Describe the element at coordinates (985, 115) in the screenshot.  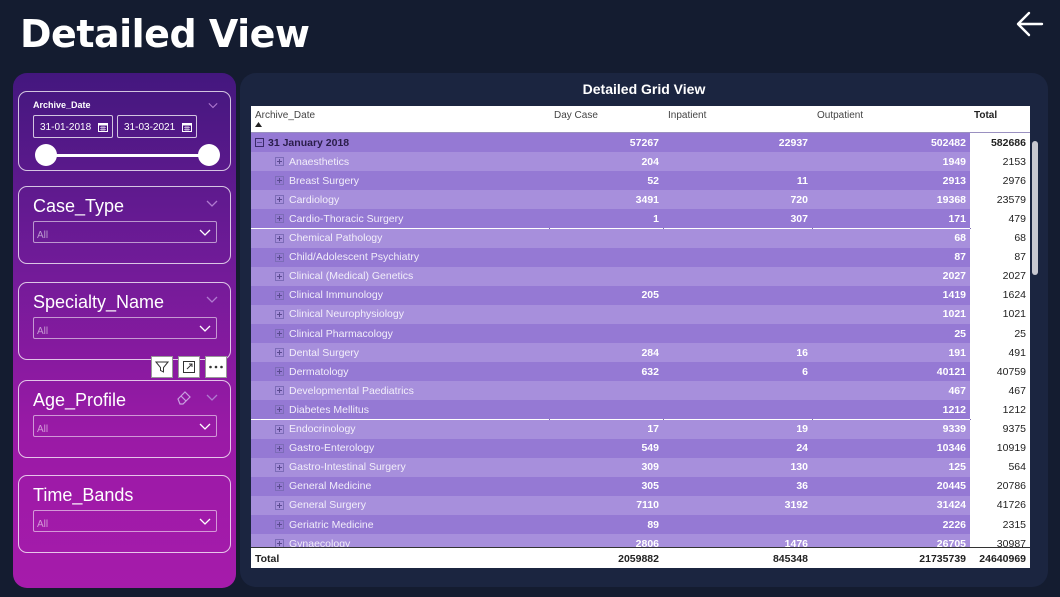
I see `column-header-total: Total` at that location.